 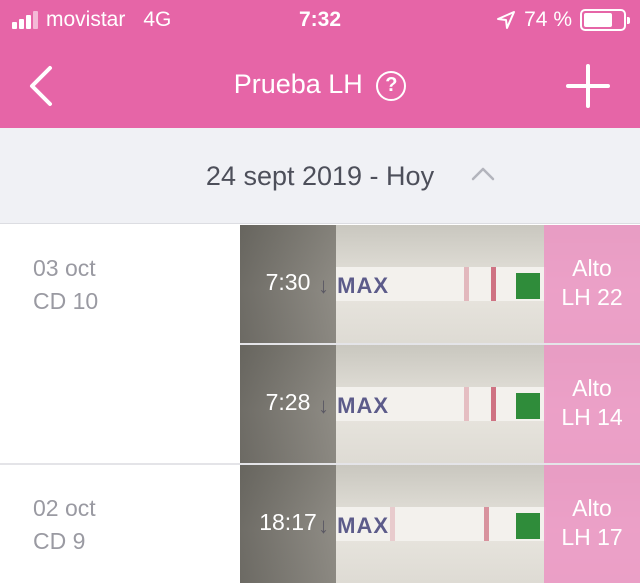 What do you see at coordinates (288, 522) in the screenshot?
I see `test-time: 18:17` at bounding box center [288, 522].